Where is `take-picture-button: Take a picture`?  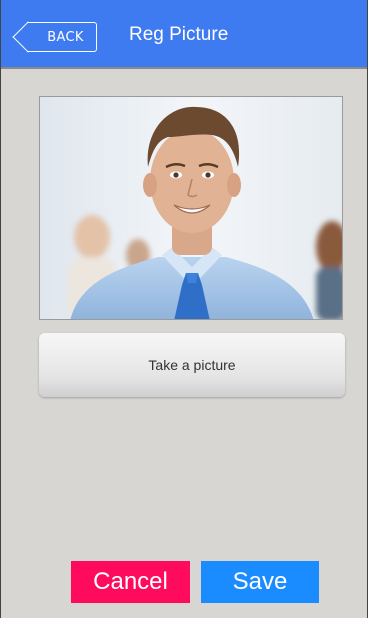
take-picture-button: Take a picture is located at coordinates (192, 365).